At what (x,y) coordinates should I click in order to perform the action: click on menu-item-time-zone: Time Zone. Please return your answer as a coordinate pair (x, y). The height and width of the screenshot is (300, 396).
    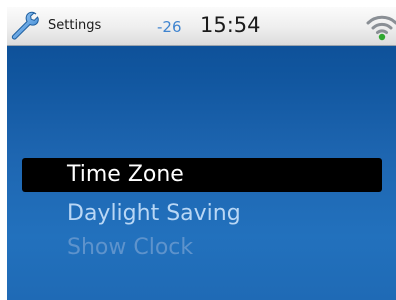
    Looking at the image, I should click on (202, 175).